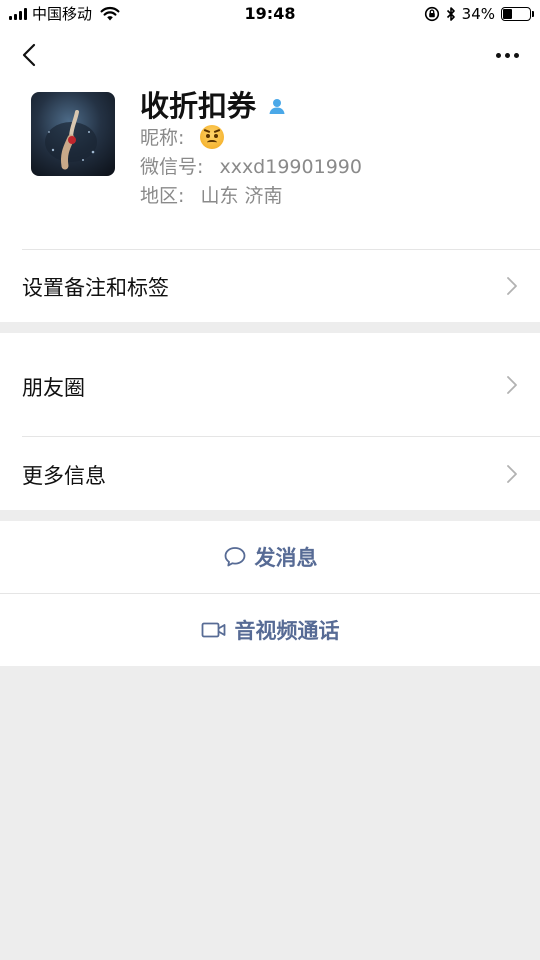 This screenshot has height=960, width=540. What do you see at coordinates (270, 385) in the screenshot?
I see `moments-row: 朋友圈` at bounding box center [270, 385].